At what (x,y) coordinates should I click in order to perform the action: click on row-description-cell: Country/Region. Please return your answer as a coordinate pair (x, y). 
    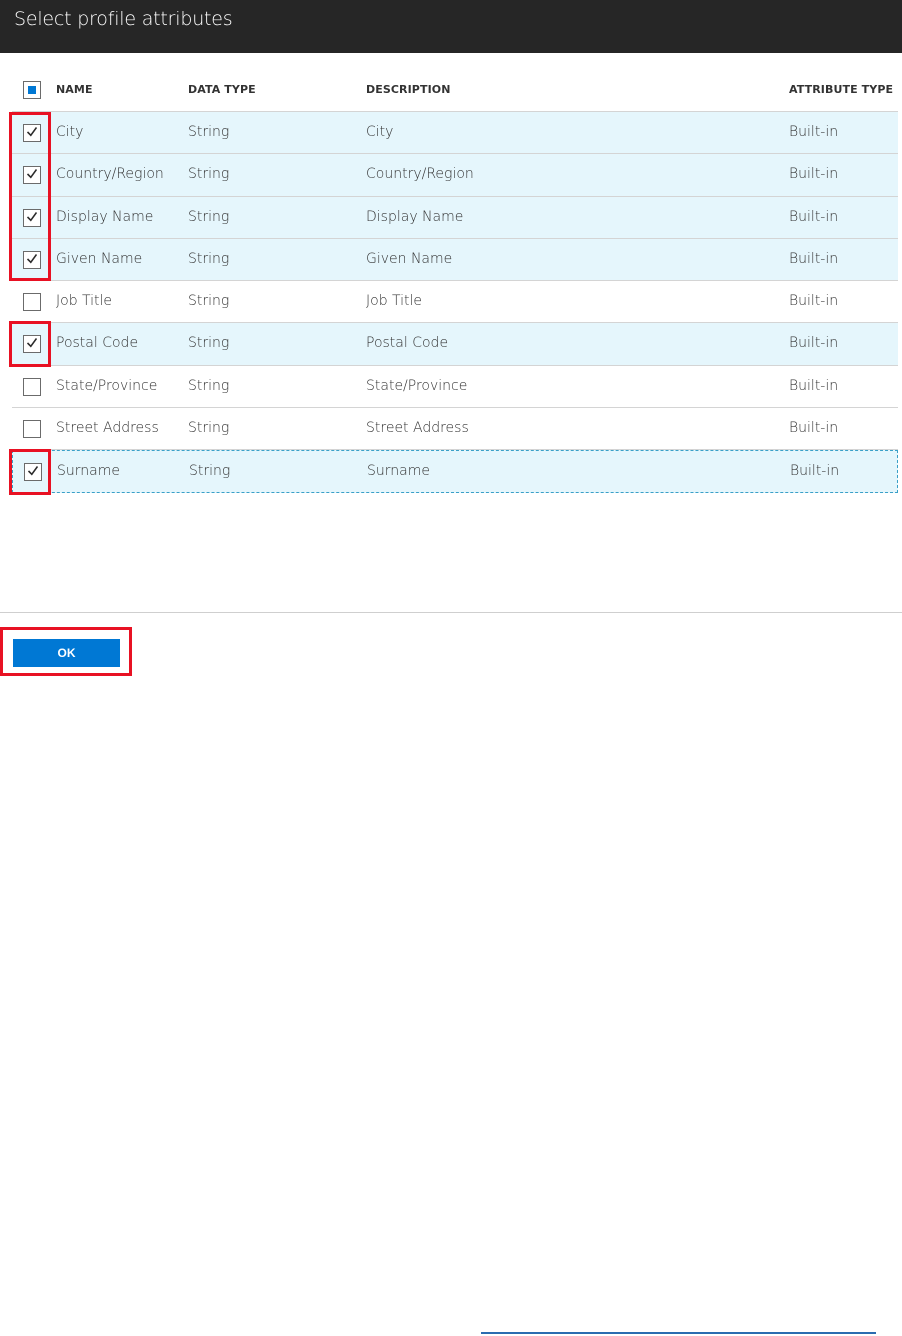
    Looking at the image, I should click on (420, 174).